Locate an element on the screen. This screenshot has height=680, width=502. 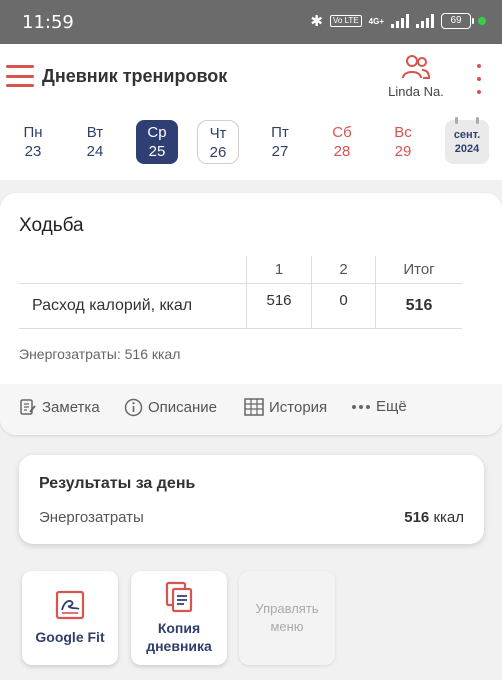
results-label: Энергозатраты is located at coordinates (91, 517).